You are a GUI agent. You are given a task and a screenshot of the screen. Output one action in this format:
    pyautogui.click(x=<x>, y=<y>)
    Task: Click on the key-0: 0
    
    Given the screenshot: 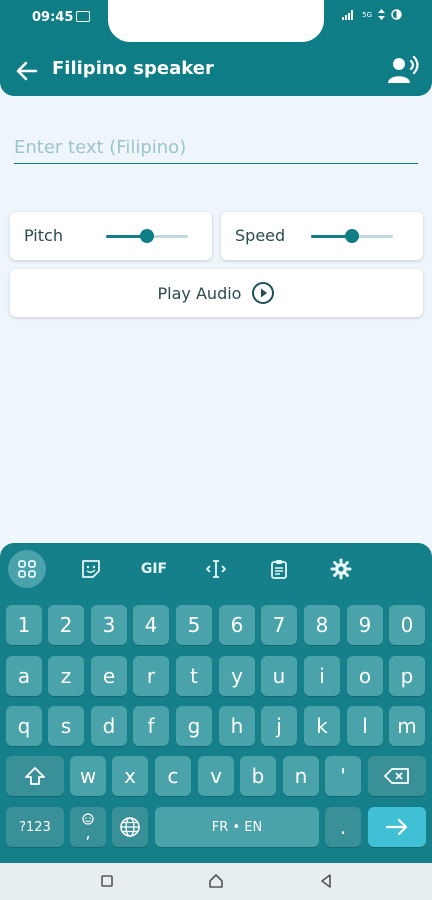 What is the action you would take?
    pyautogui.click(x=407, y=625)
    